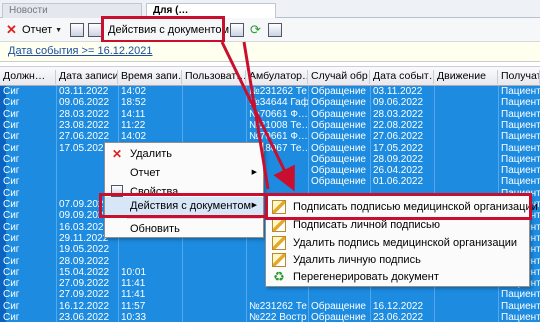  I want to click on annotation-arrows, so click(257, 116).